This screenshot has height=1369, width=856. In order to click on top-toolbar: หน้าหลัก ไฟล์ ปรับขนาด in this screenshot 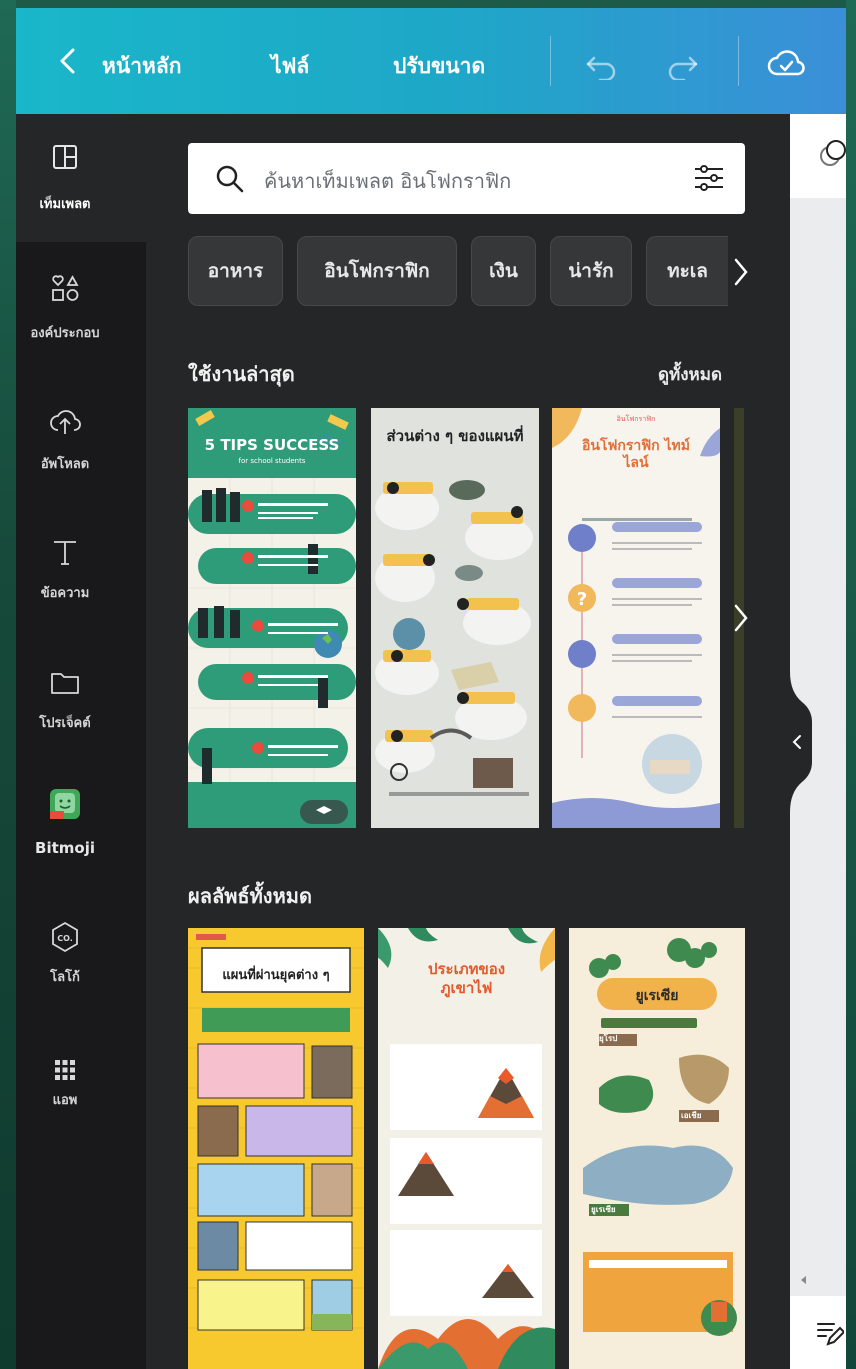, I will do `click(431, 61)`.